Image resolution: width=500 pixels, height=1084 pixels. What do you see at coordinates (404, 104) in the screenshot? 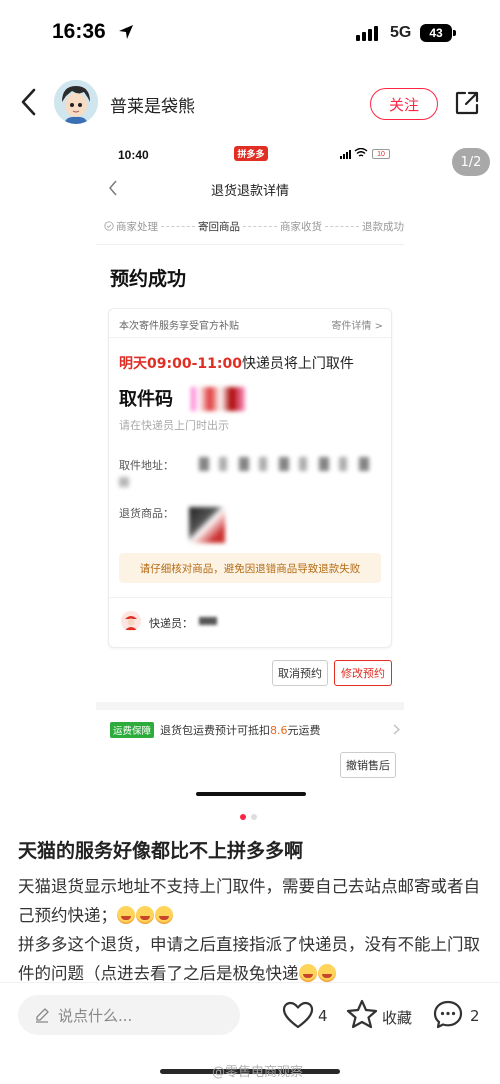
I see `follow-button: 关注` at bounding box center [404, 104].